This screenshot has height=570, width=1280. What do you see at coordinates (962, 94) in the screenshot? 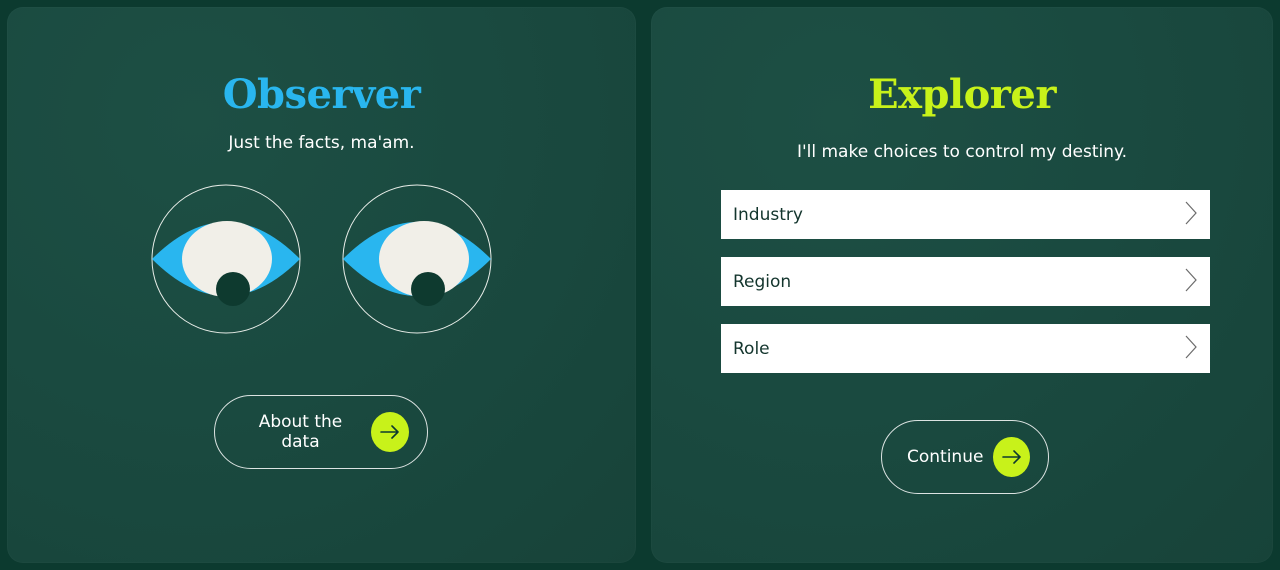
I see `explorer-title: Explorer` at bounding box center [962, 94].